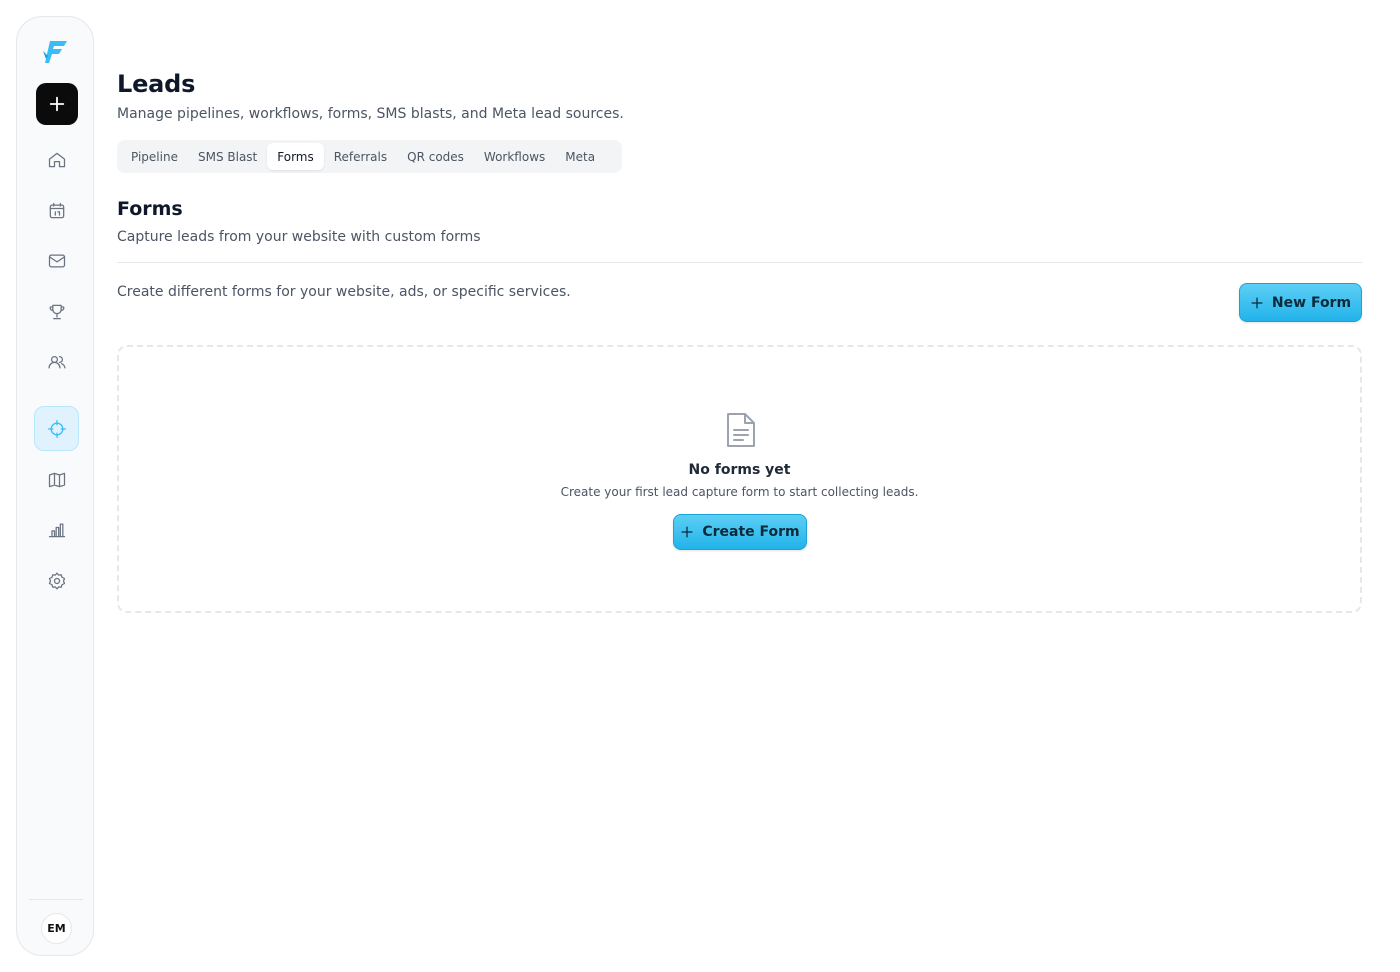  I want to click on sidebar-item-rewards, so click(56, 311).